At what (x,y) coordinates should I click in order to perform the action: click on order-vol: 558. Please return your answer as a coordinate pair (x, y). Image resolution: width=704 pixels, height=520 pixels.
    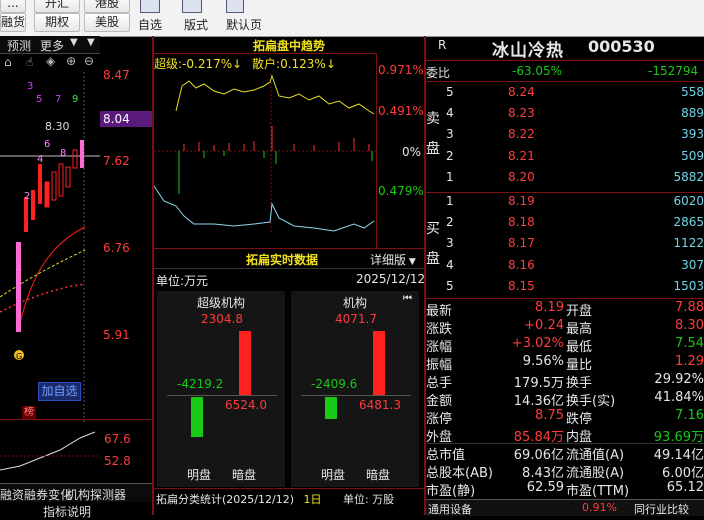
    Looking at the image, I should click on (692, 92).